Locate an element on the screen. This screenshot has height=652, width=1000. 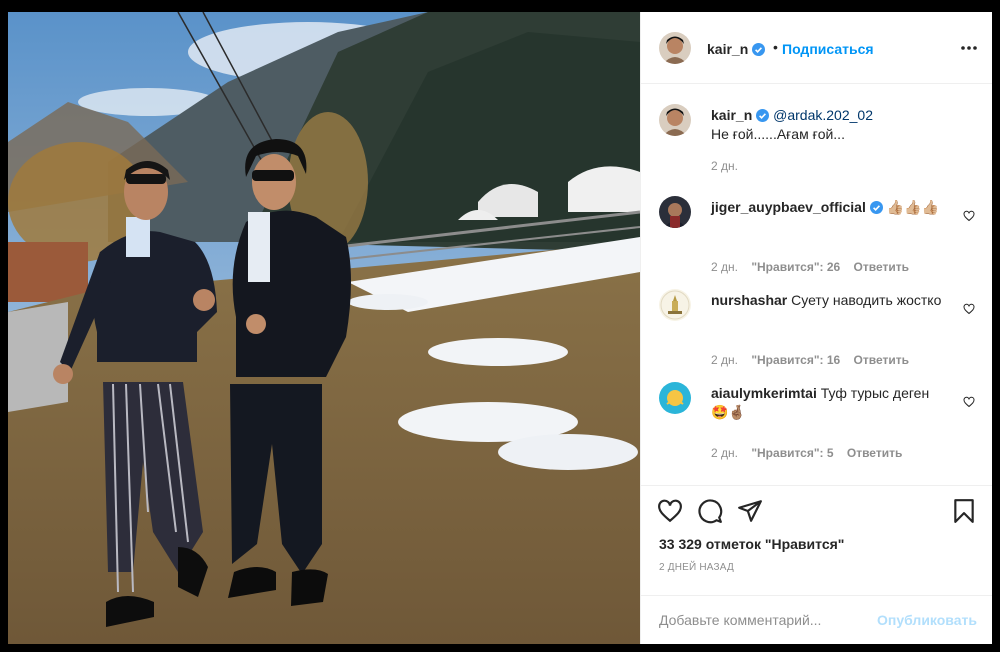
comment-bubble-icon is located at coordinates (710, 511).